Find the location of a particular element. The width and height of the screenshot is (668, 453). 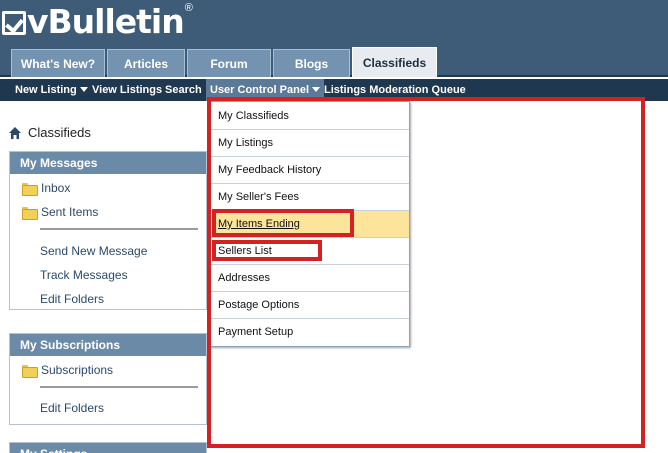

subnav-new-listing: New Listing is located at coordinates (51, 90).